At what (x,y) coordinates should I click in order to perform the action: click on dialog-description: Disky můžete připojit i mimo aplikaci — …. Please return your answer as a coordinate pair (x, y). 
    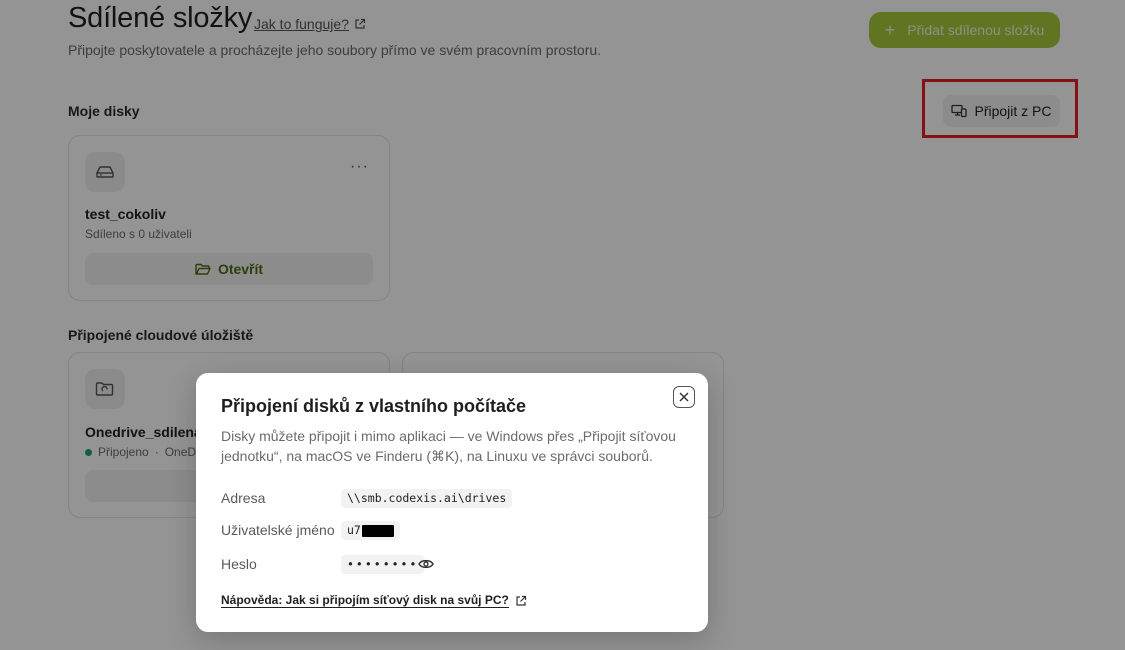
    Looking at the image, I should click on (448, 446).